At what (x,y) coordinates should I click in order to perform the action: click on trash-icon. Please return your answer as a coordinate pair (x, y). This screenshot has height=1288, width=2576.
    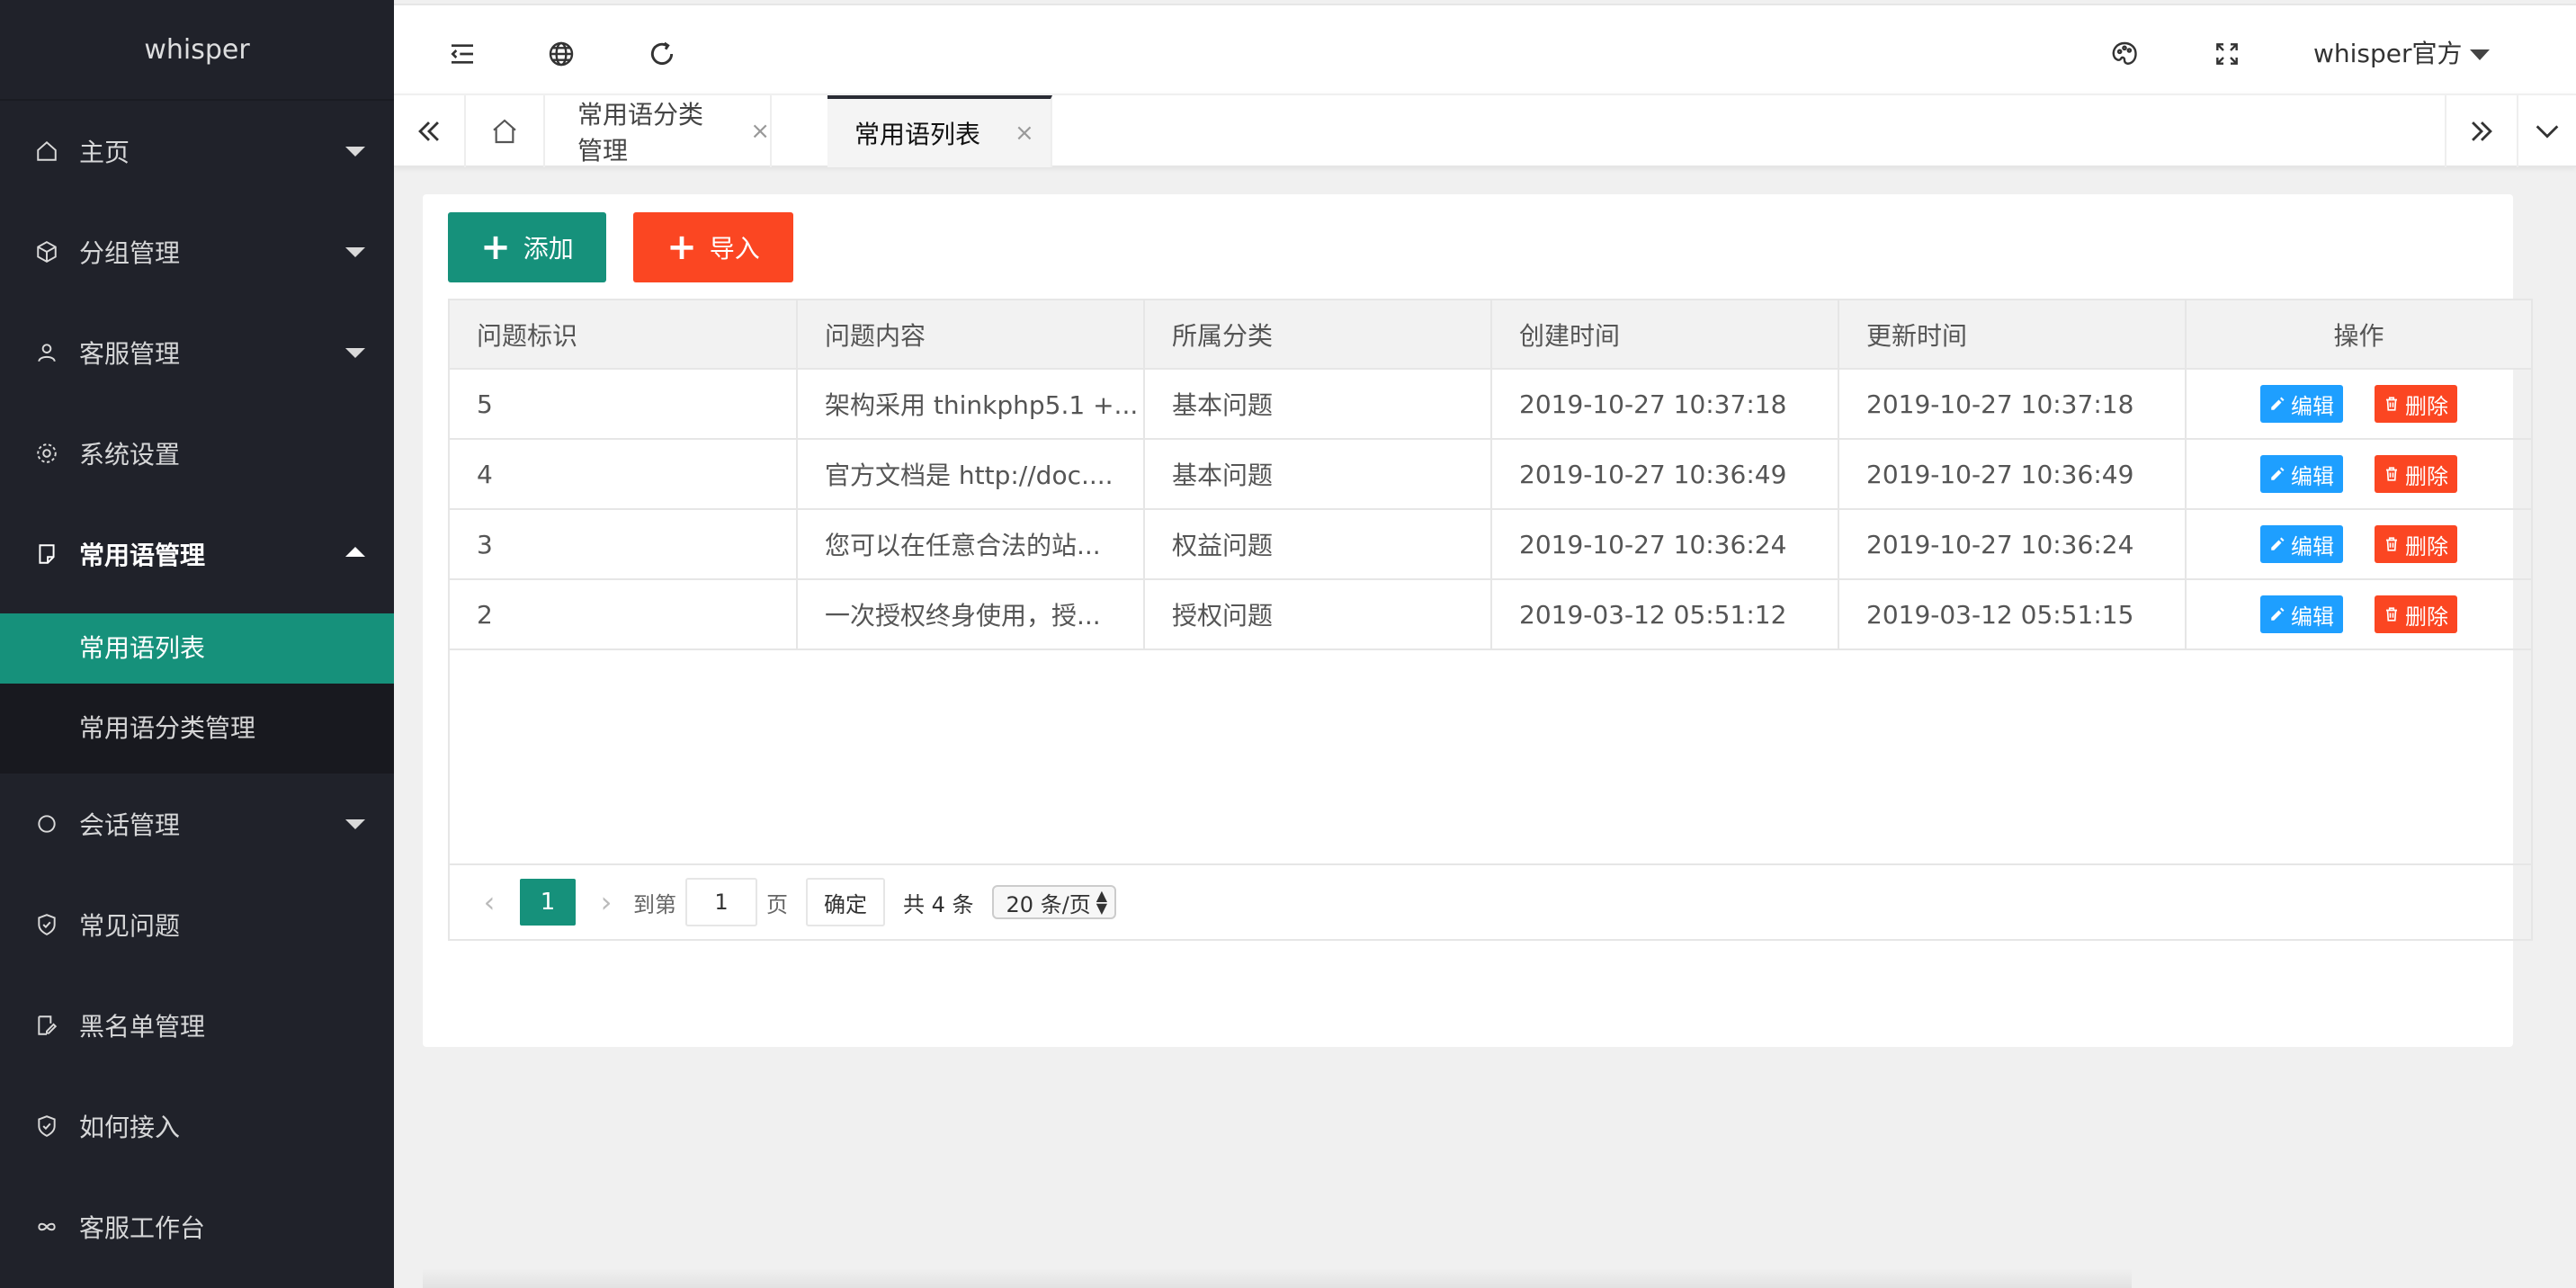
    Looking at the image, I should click on (2391, 474).